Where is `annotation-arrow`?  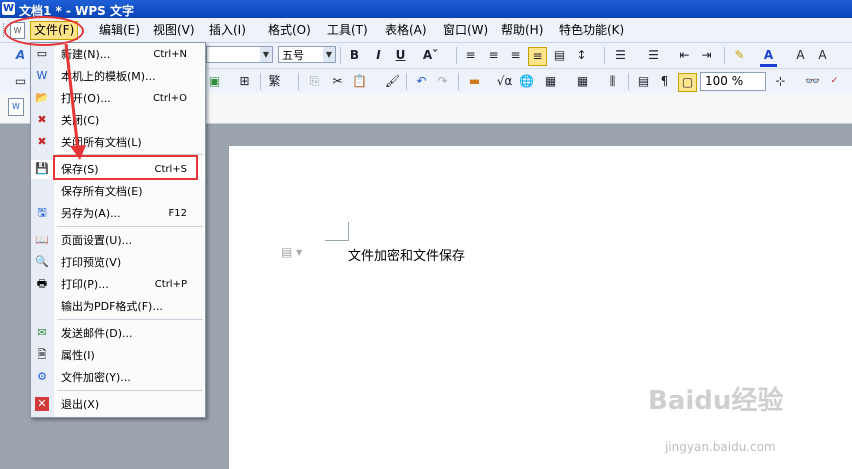 annotation-arrow is located at coordinates (75, 101).